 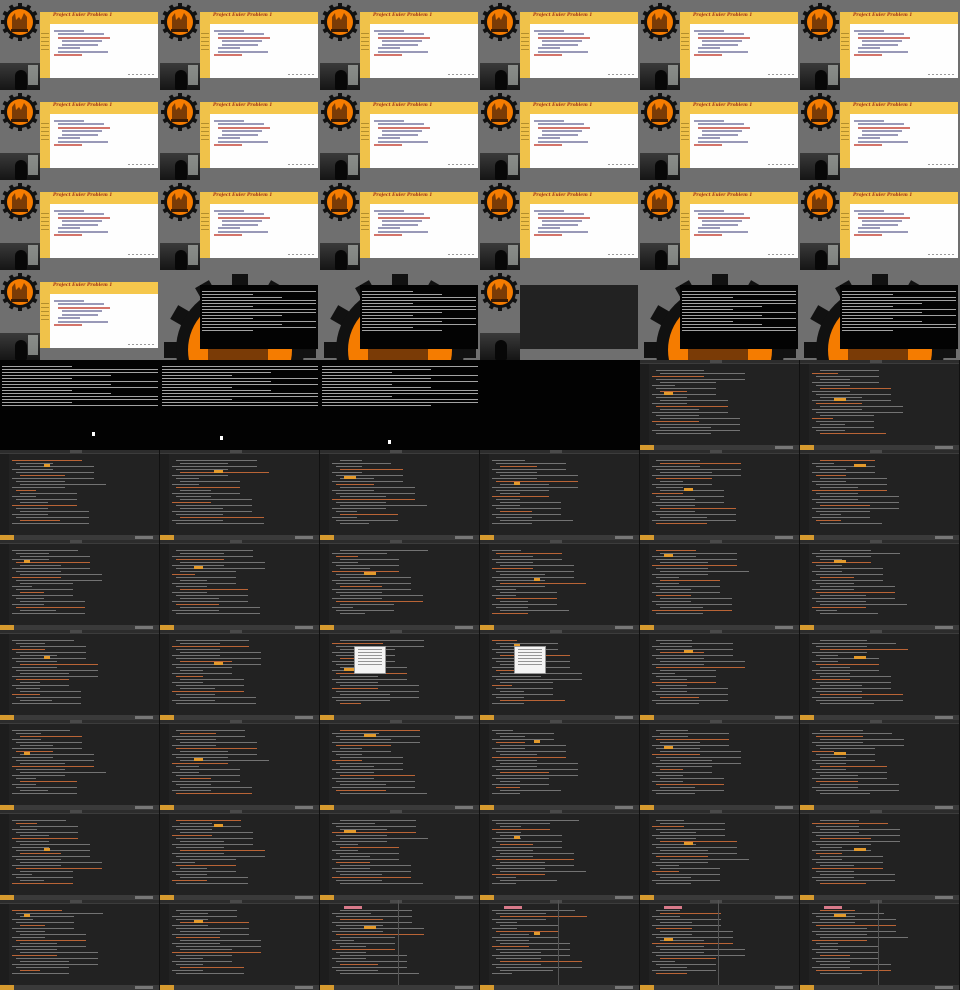 What do you see at coordinates (398, 942) in the screenshot?
I see `window-split` at bounding box center [398, 942].